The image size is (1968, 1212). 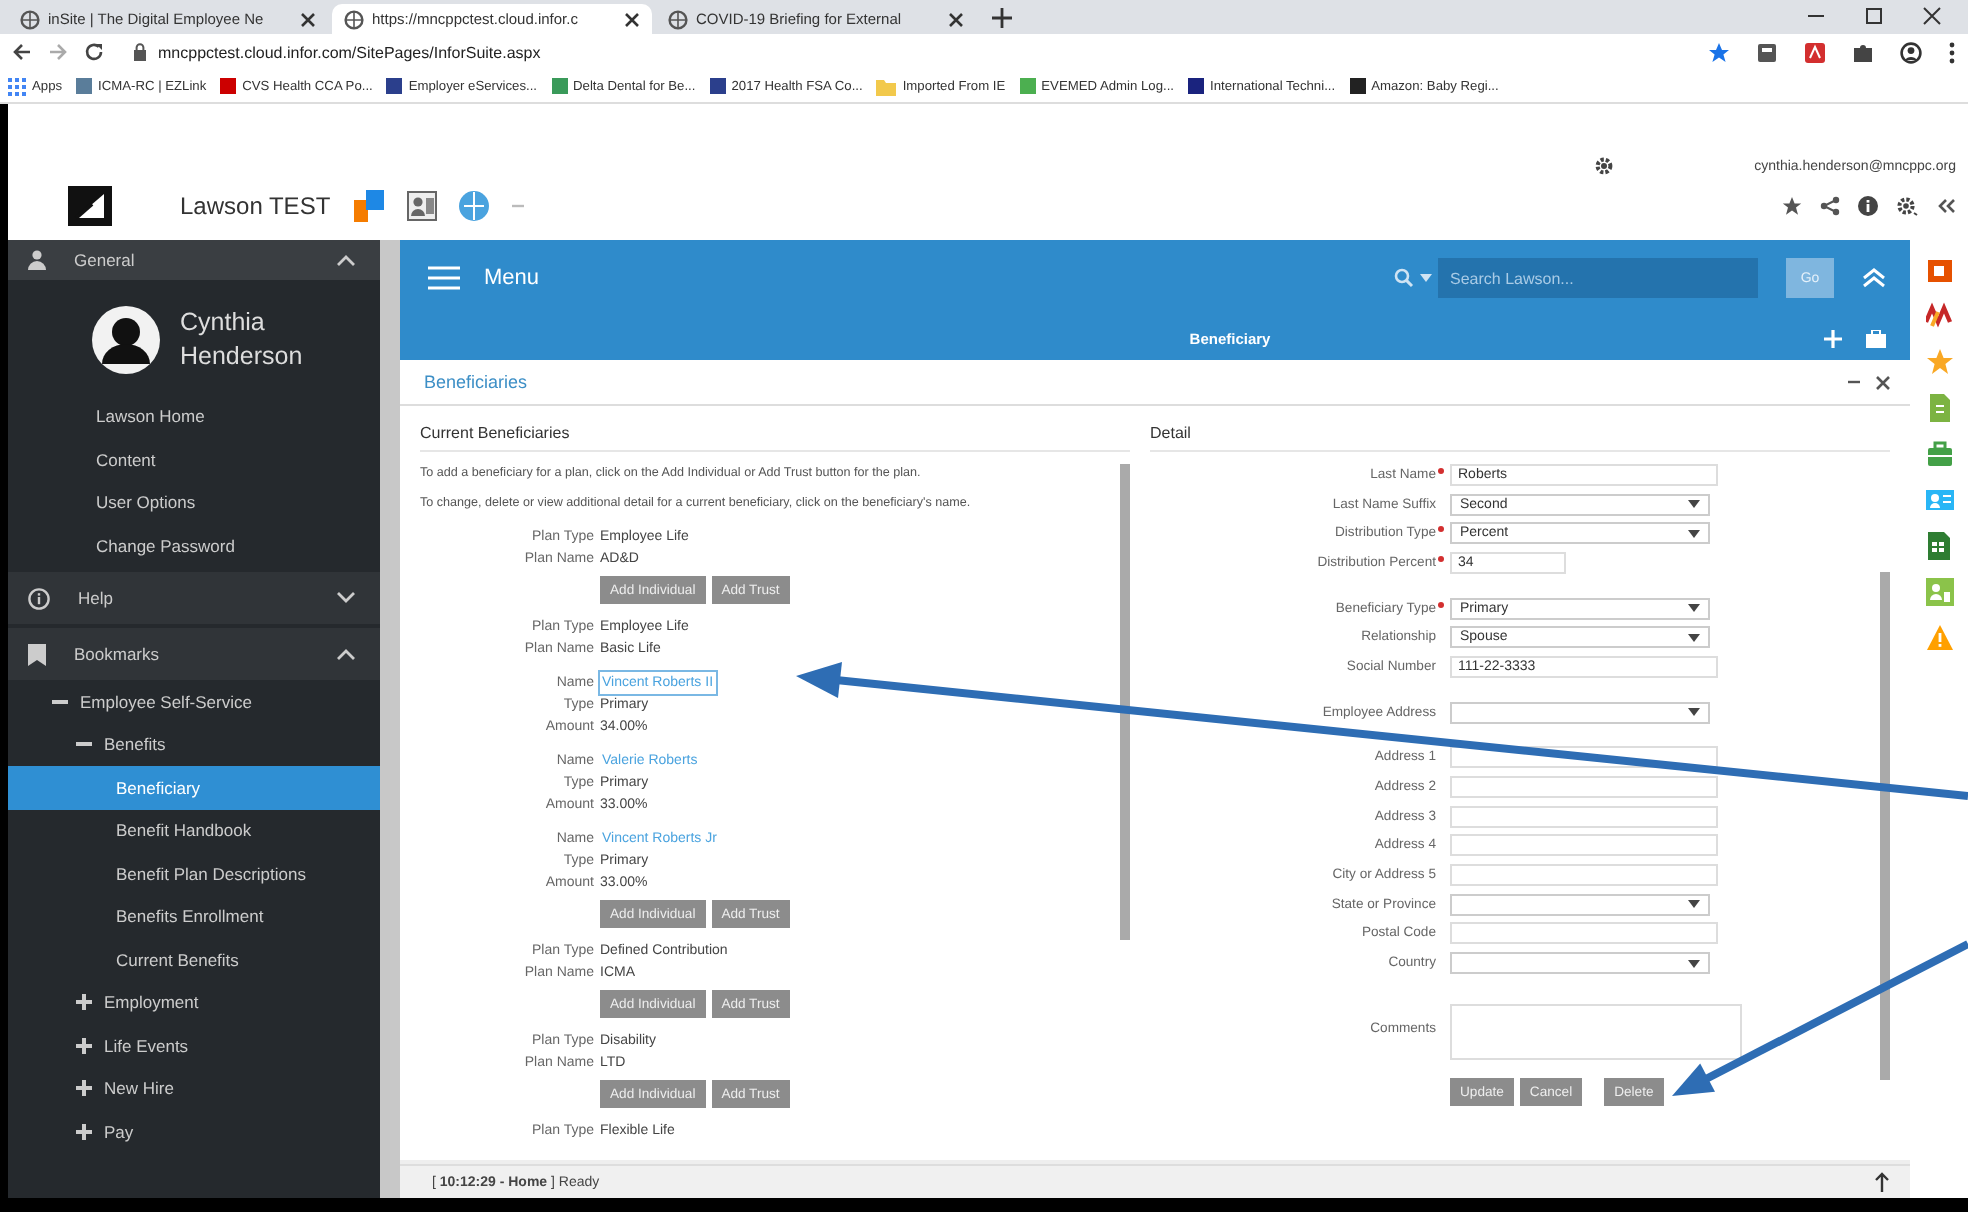 What do you see at coordinates (126, 340) in the screenshot?
I see `avatar-icon` at bounding box center [126, 340].